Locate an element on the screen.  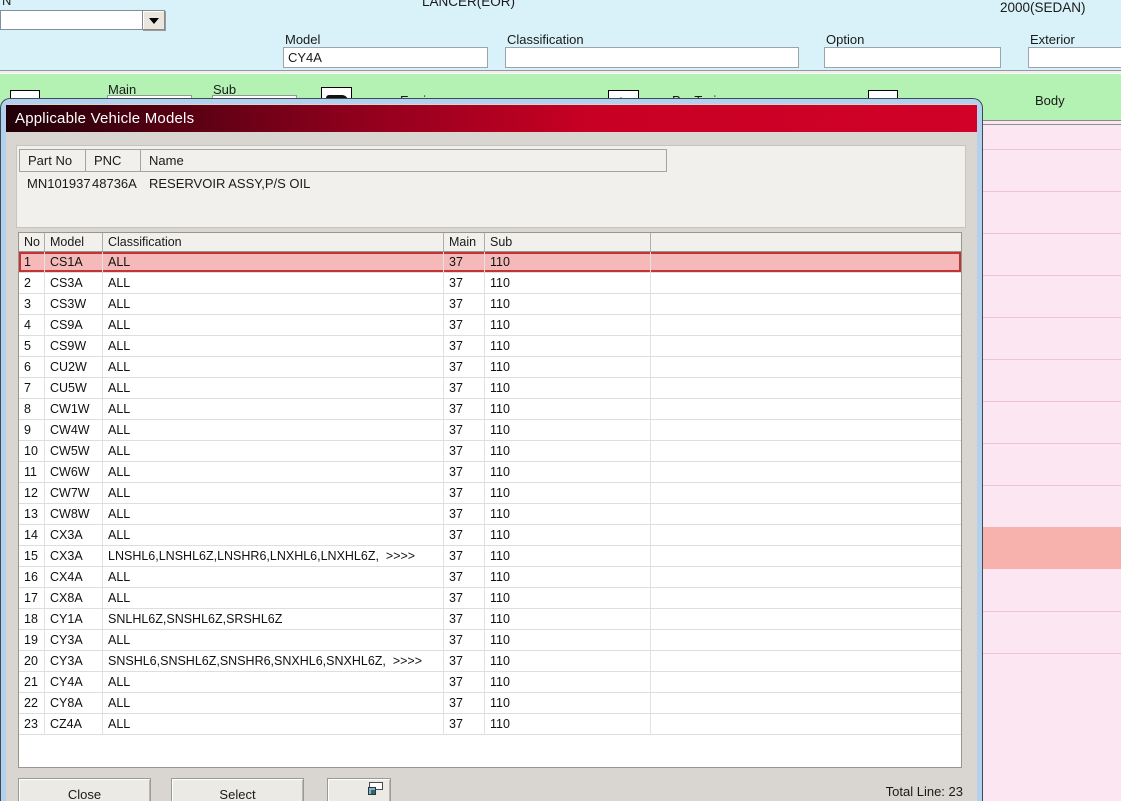
table-row: 12 CW7W ALL 37 110 is located at coordinates (490, 493).